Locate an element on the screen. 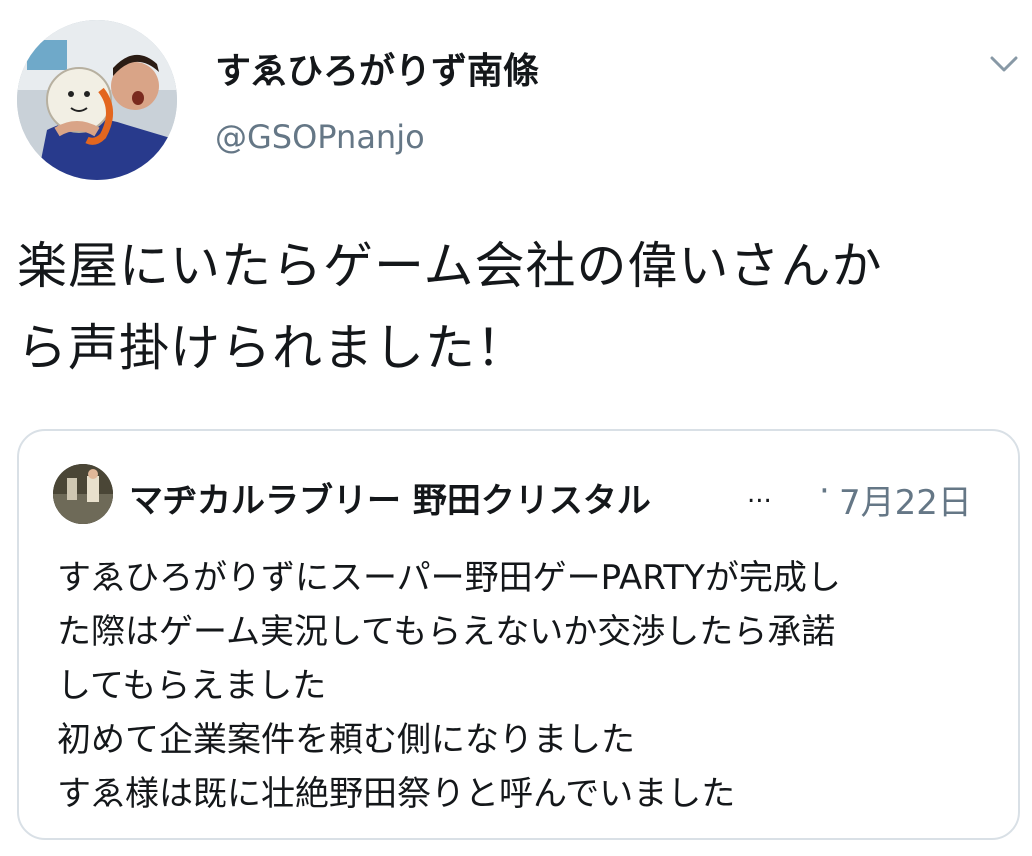 This screenshot has height=856, width=1032. quoted-text-line: た際はゲーム実況してもらえないか交渉したら承諾 is located at coordinates (446, 632).